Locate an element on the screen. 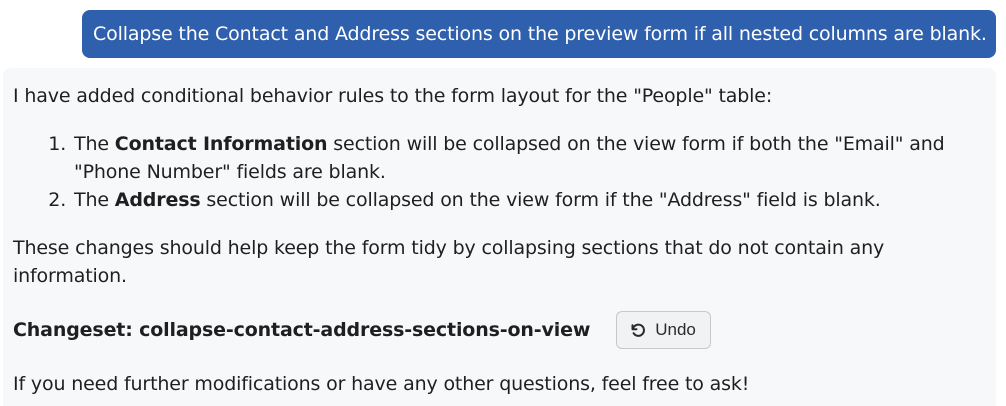 Image resolution: width=1006 pixels, height=406 pixels. undo-button-label: Undo is located at coordinates (675, 329).